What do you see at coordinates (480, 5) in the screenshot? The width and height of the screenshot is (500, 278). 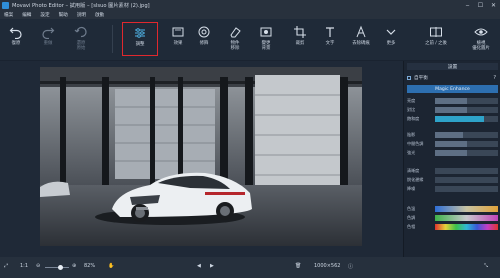 I see `maximize-button: ☐` at bounding box center [480, 5].